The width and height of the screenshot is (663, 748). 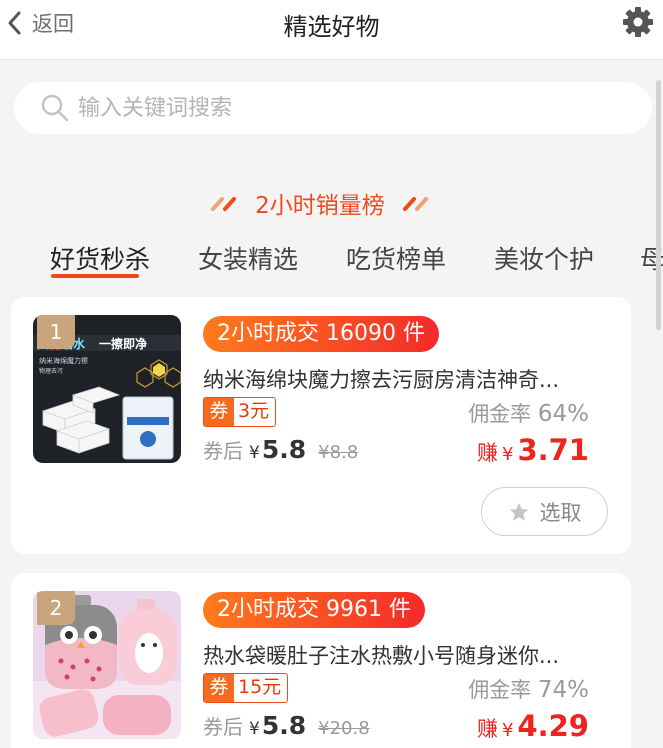 I want to click on commission-value: 64%, so click(x=563, y=414).